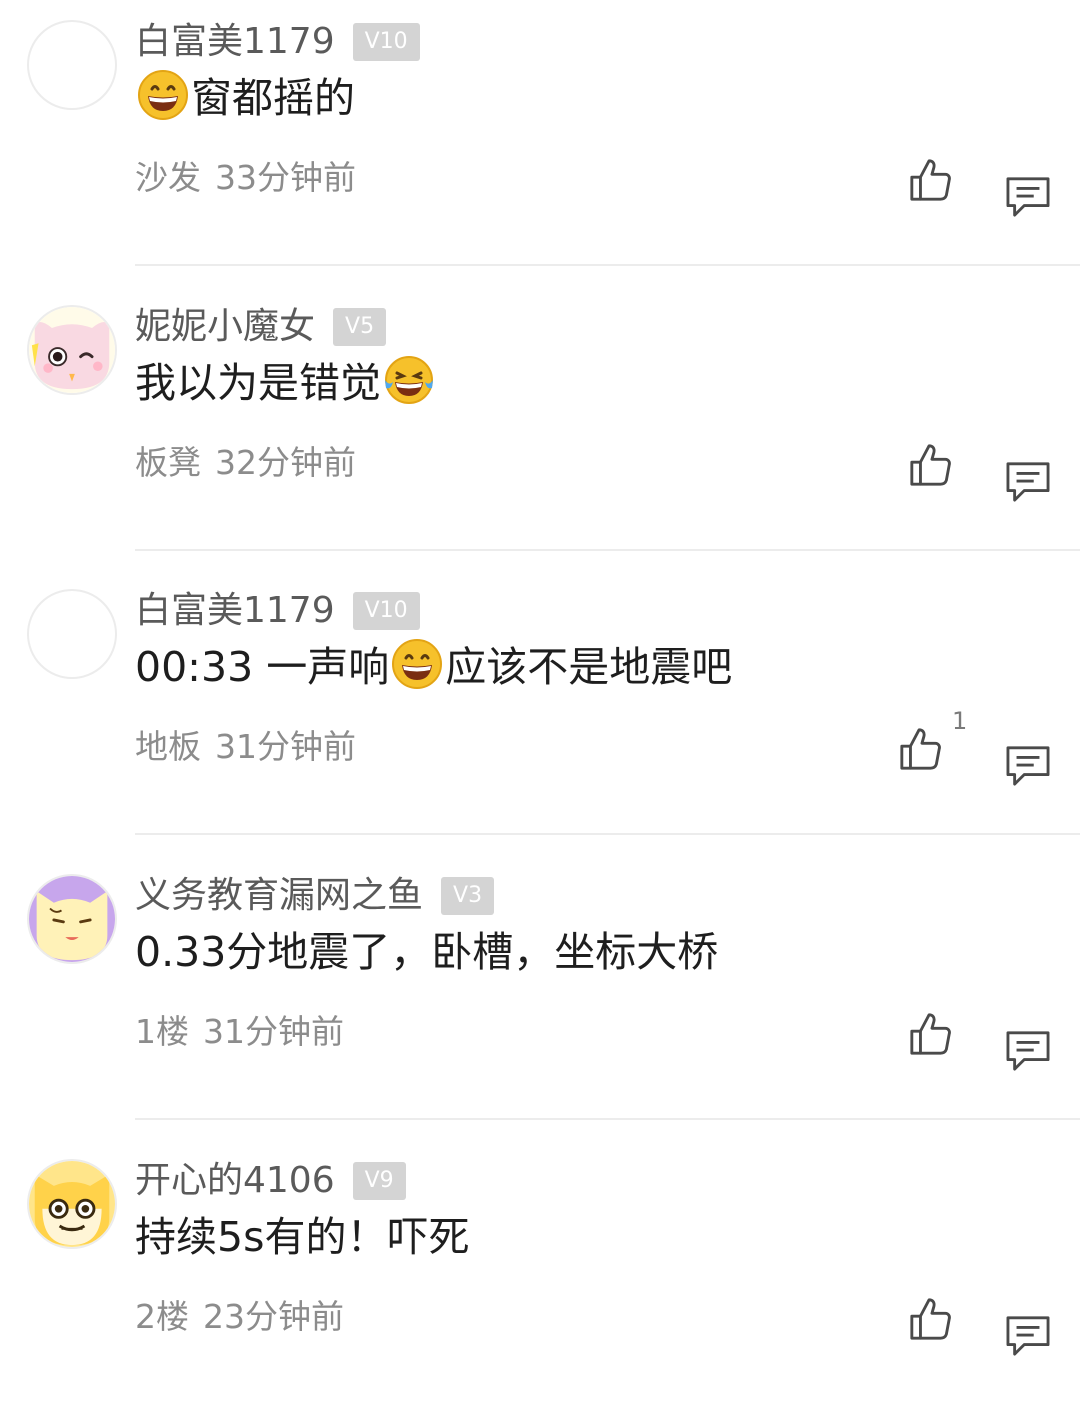 This screenshot has height=1423, width=1080. Describe the element at coordinates (258, 383) in the screenshot. I see `comment-text-part: 我以为是错觉` at that location.